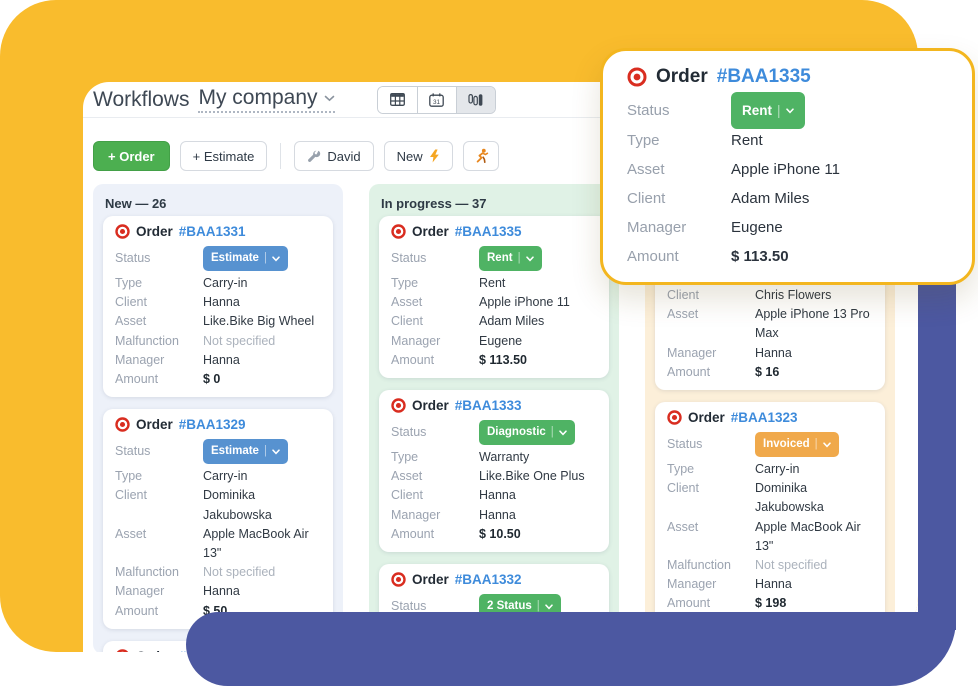 Image resolution: width=978 pixels, height=688 pixels. Describe the element at coordinates (480, 156) in the screenshot. I see `quick-action-button` at that location.